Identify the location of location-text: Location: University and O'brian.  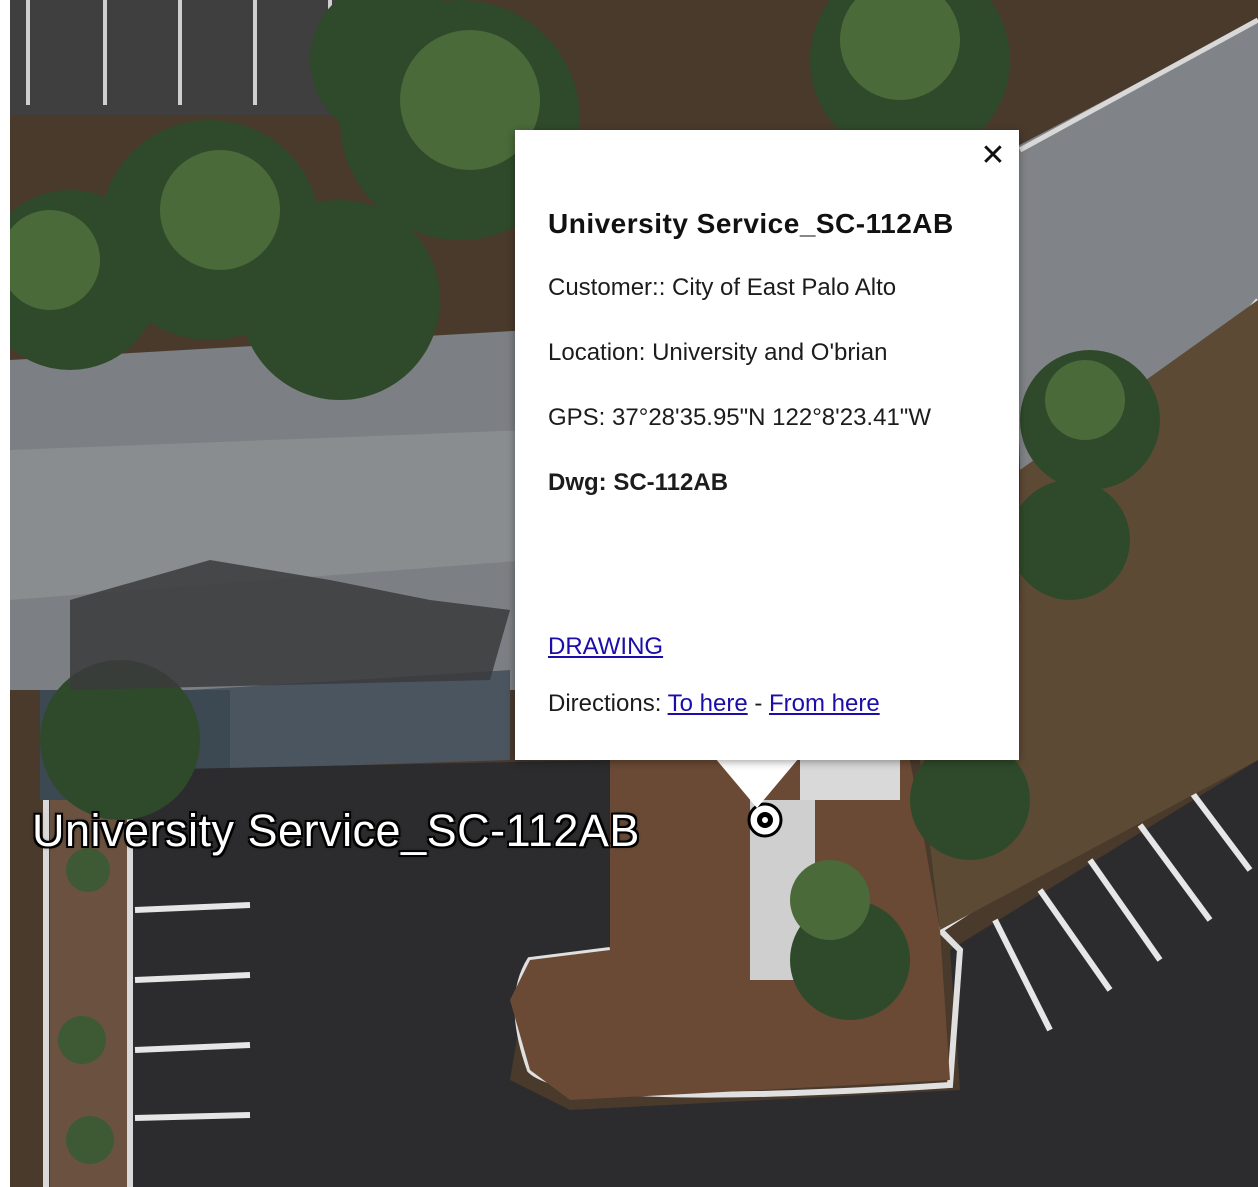
(718, 352).